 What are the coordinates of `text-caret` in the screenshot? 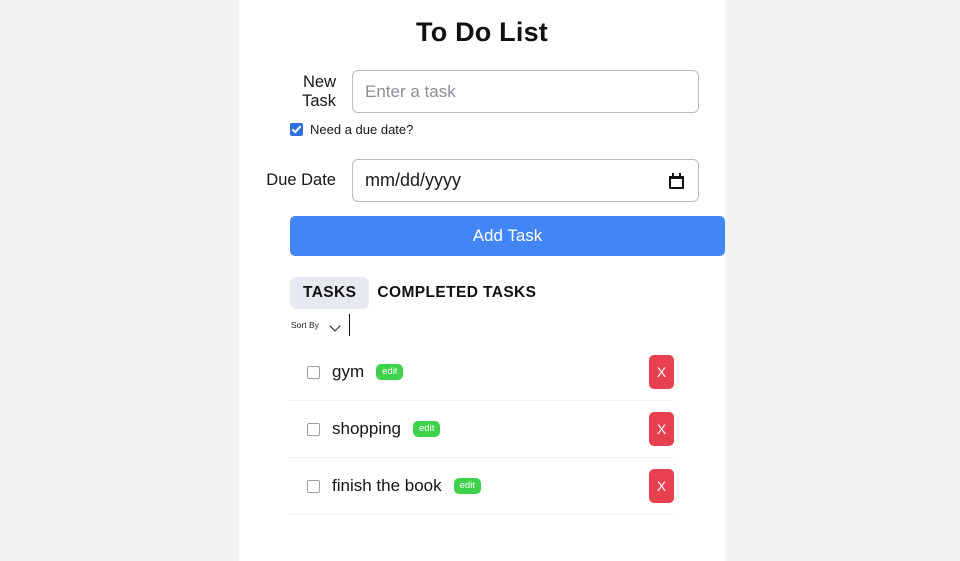 It's located at (349, 325).